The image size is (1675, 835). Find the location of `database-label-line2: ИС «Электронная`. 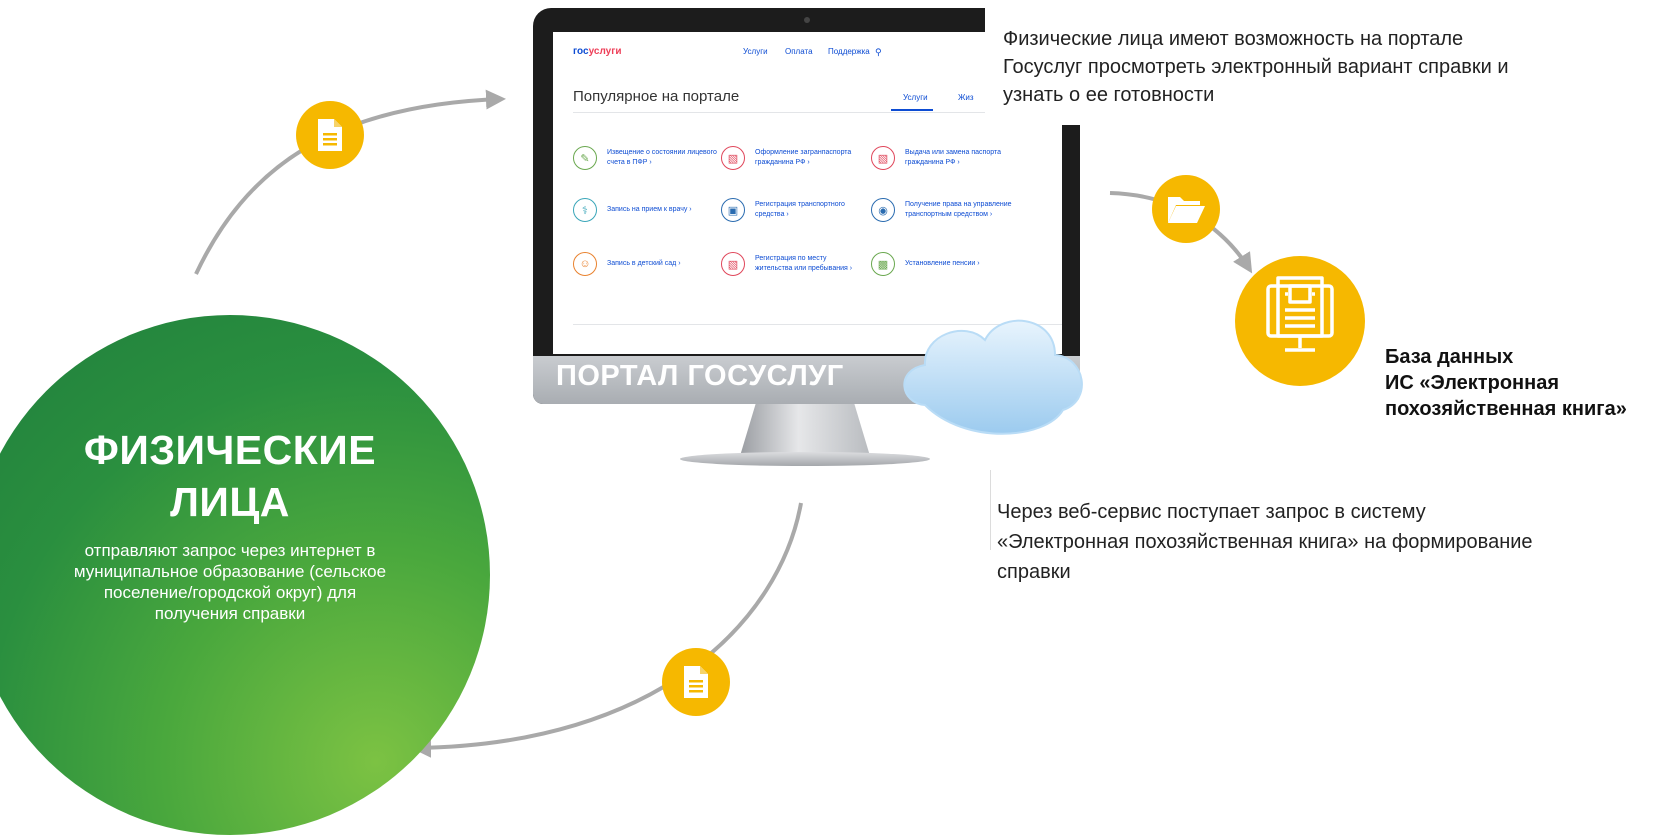

database-label-line2: ИС «Электронная is located at coordinates (1472, 383).